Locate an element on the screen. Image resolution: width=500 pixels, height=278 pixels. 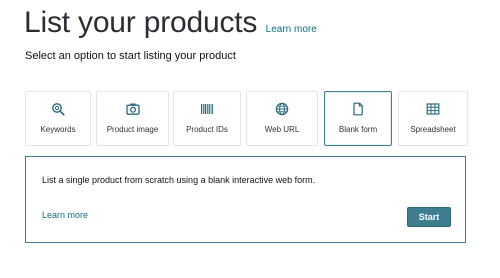
option-label: Blank form is located at coordinates (358, 129).